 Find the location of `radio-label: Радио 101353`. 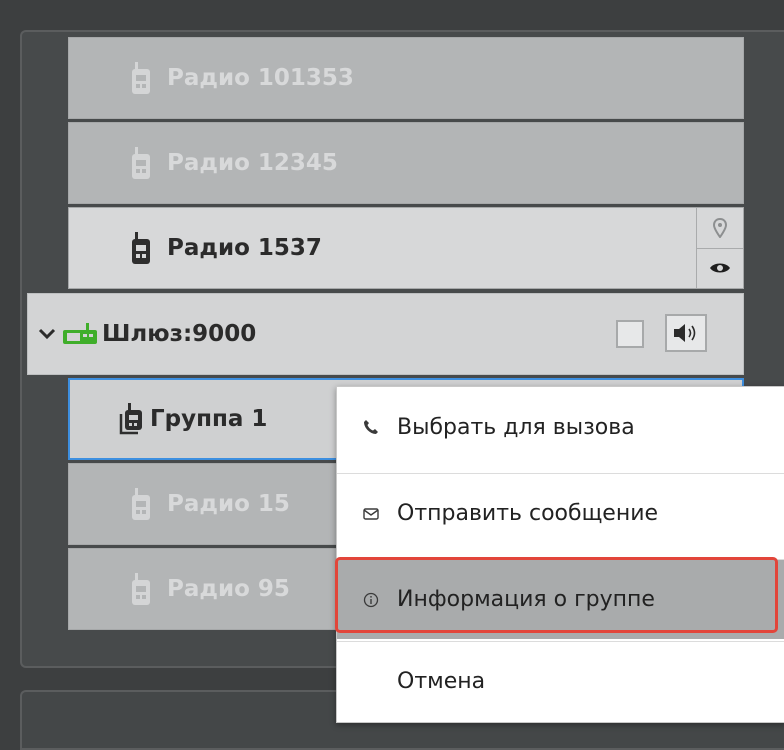

radio-label: Радио 101353 is located at coordinates (260, 78).